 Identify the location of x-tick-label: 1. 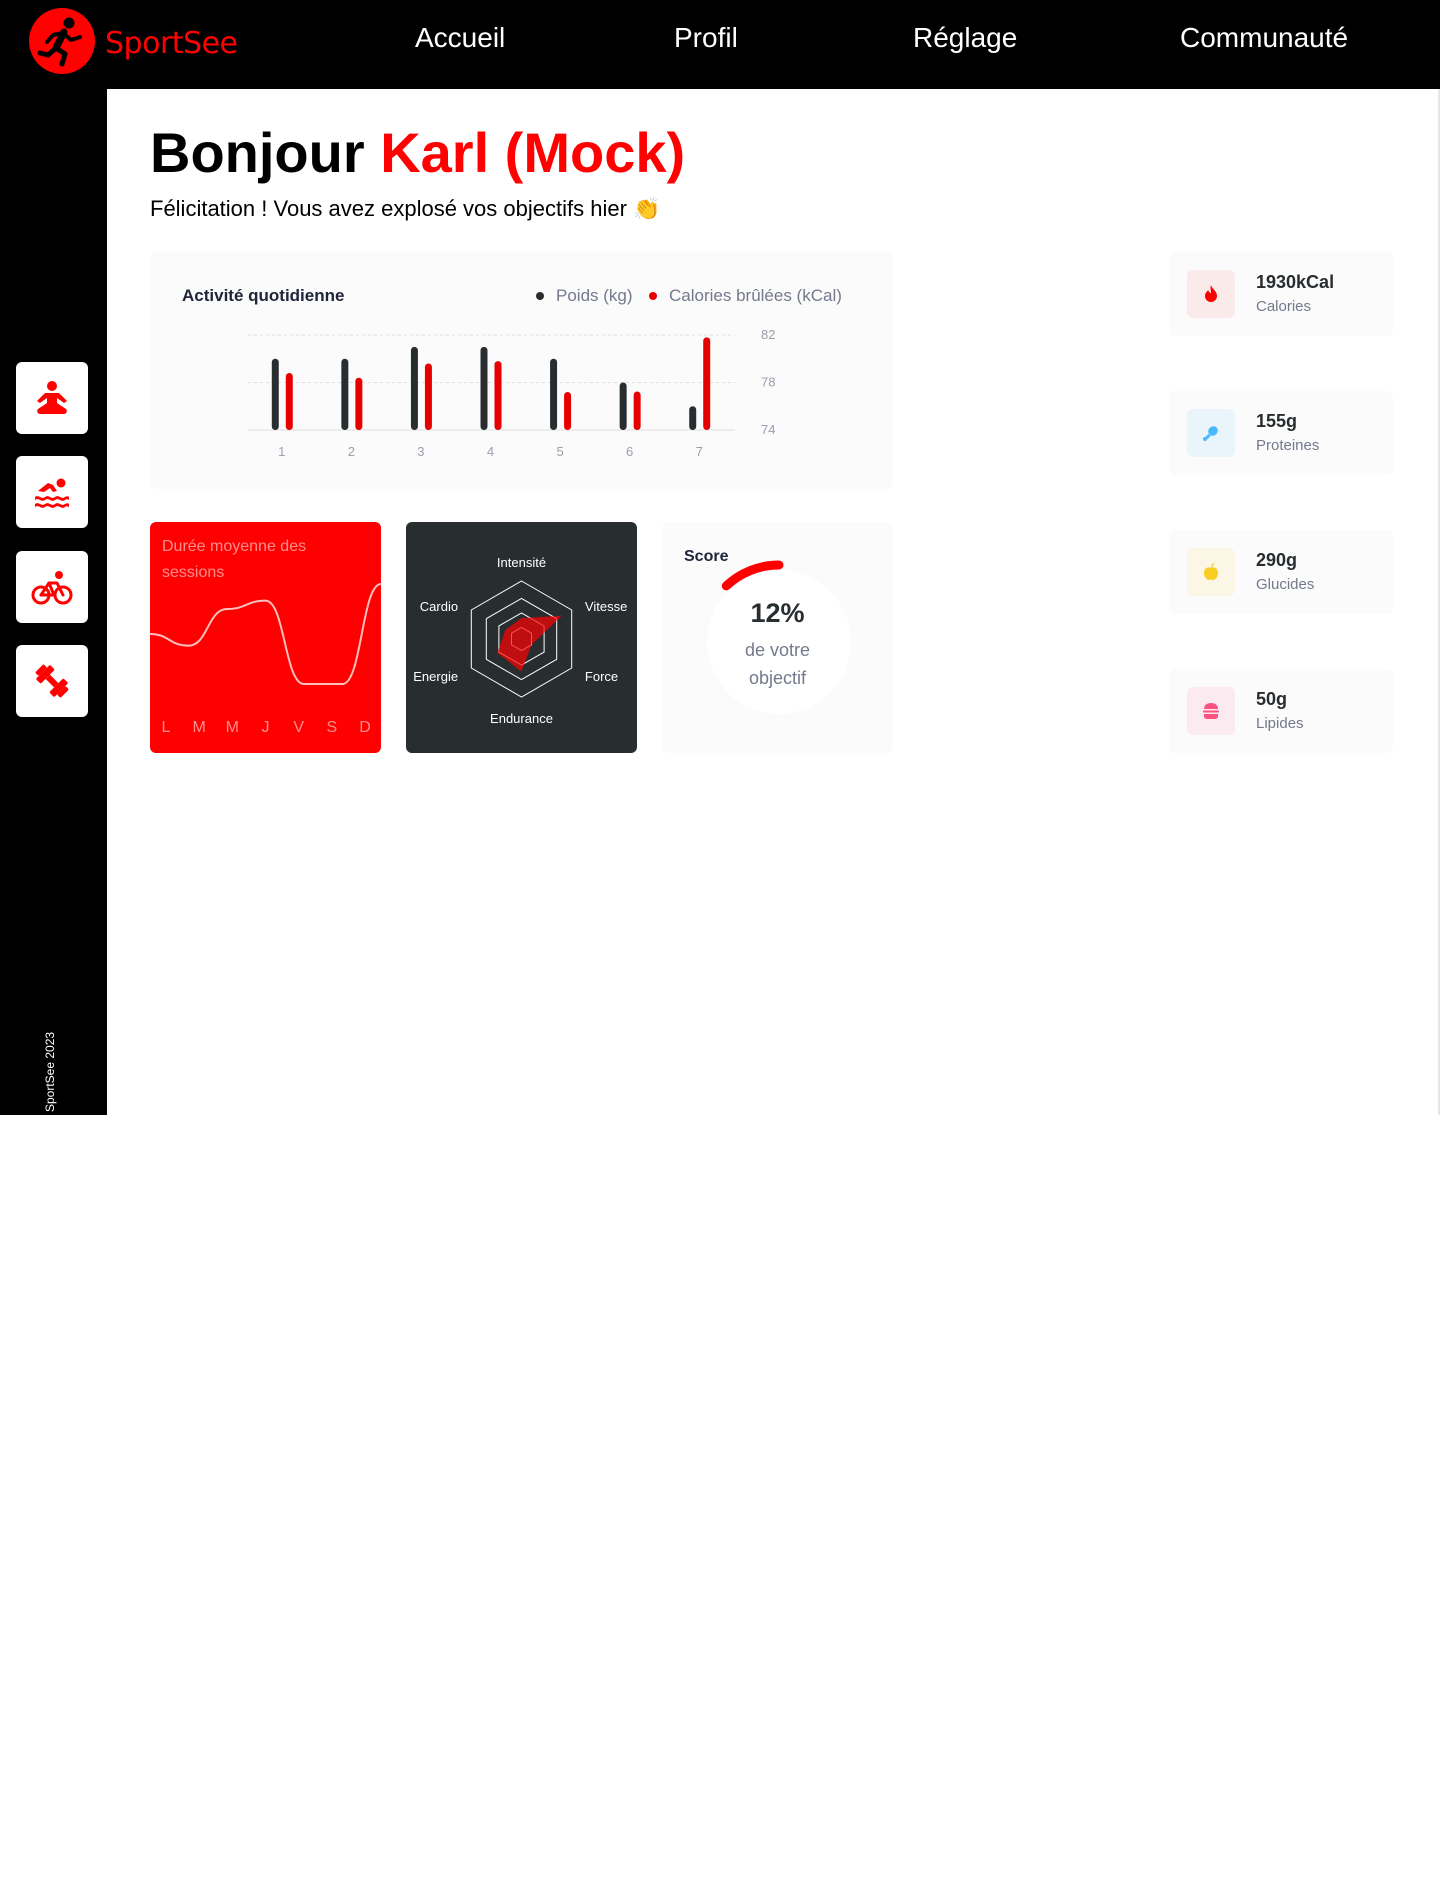
(281, 451).